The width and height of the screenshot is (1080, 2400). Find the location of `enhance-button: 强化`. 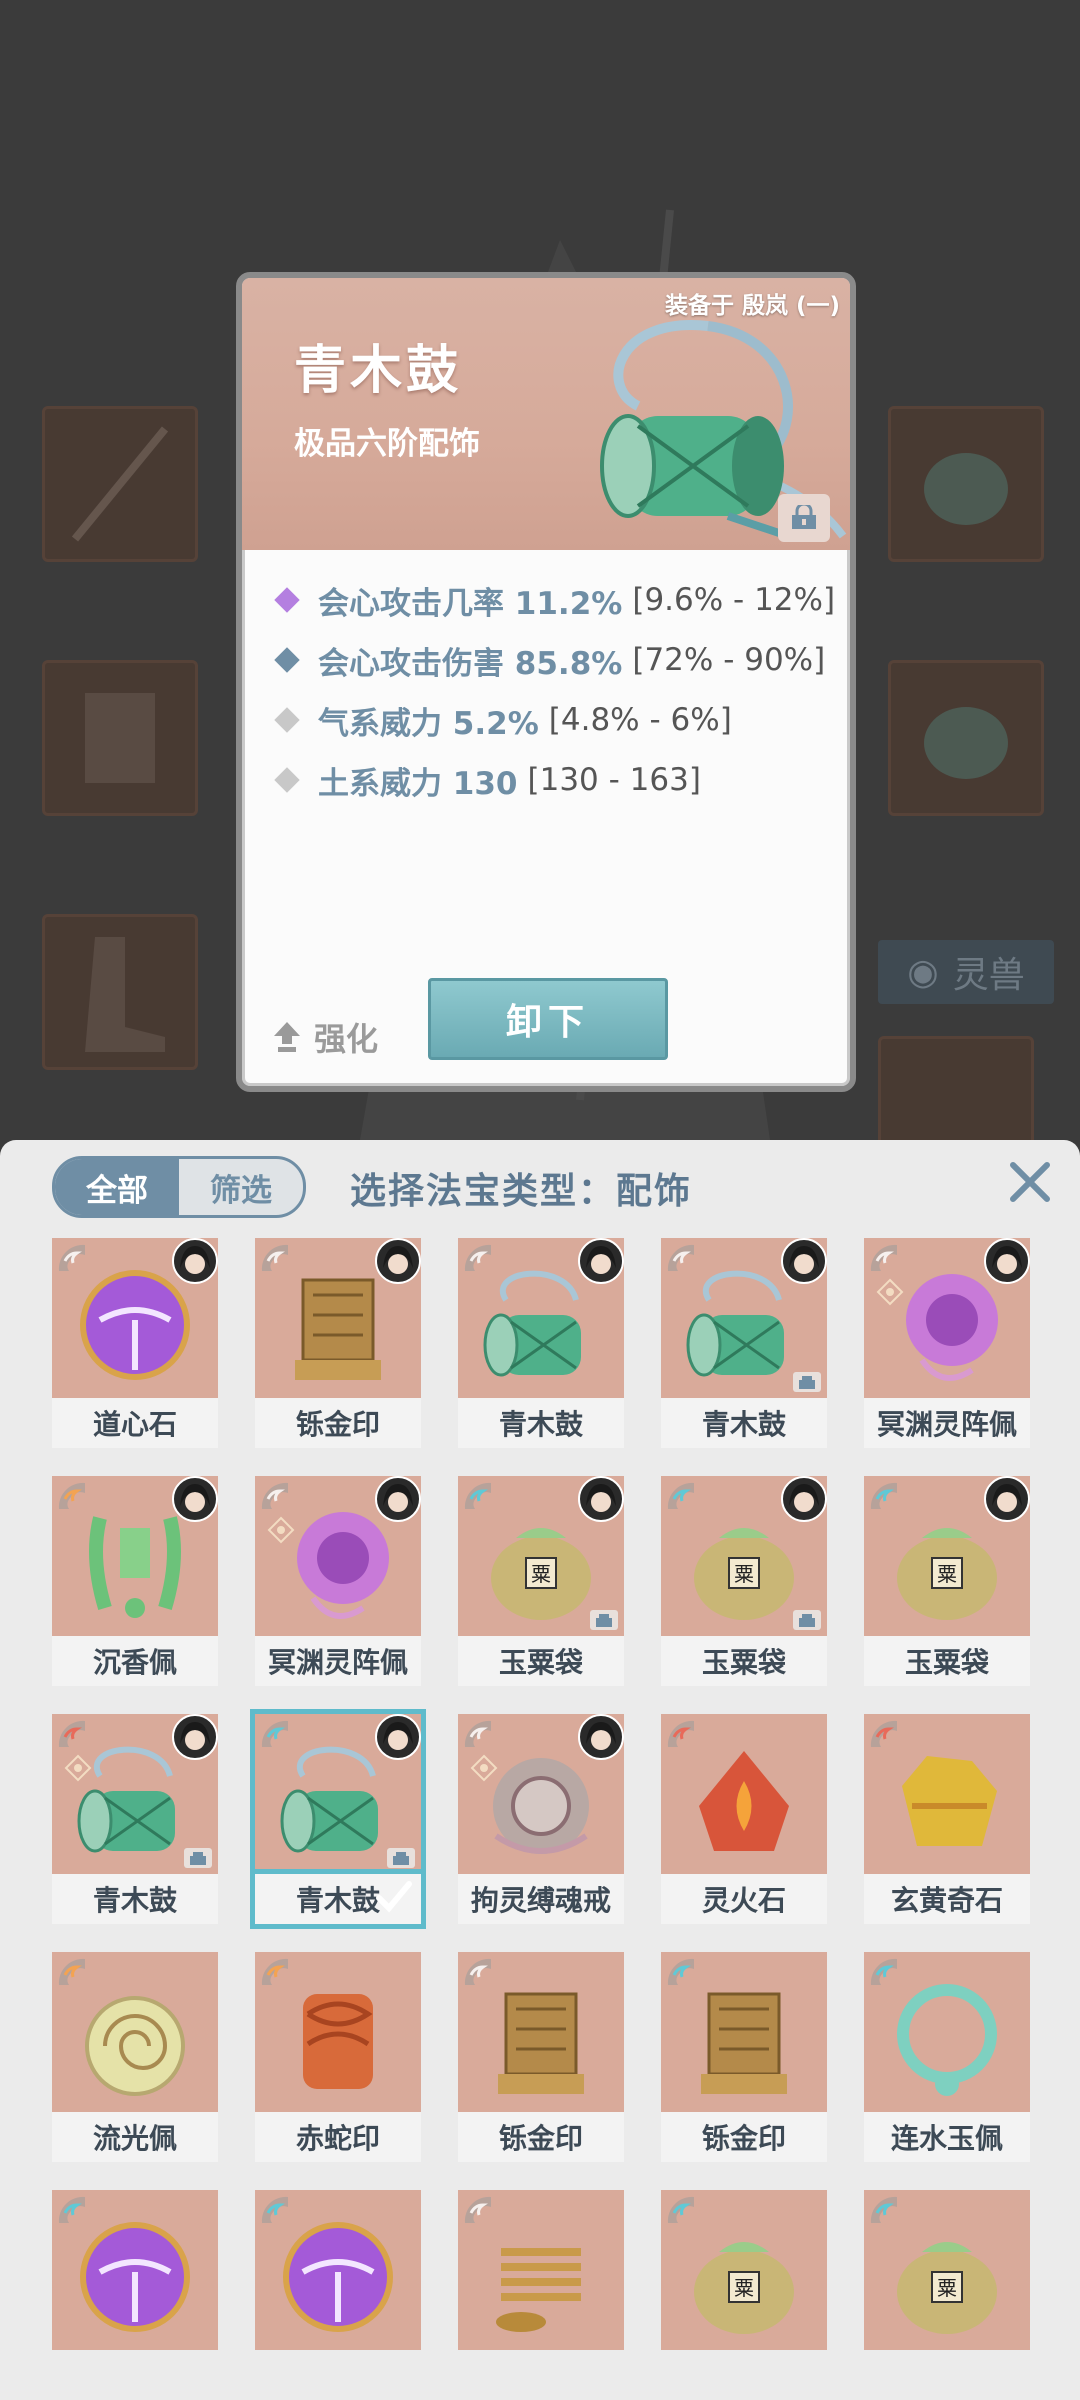

enhance-button: 强化 is located at coordinates (325, 1037).